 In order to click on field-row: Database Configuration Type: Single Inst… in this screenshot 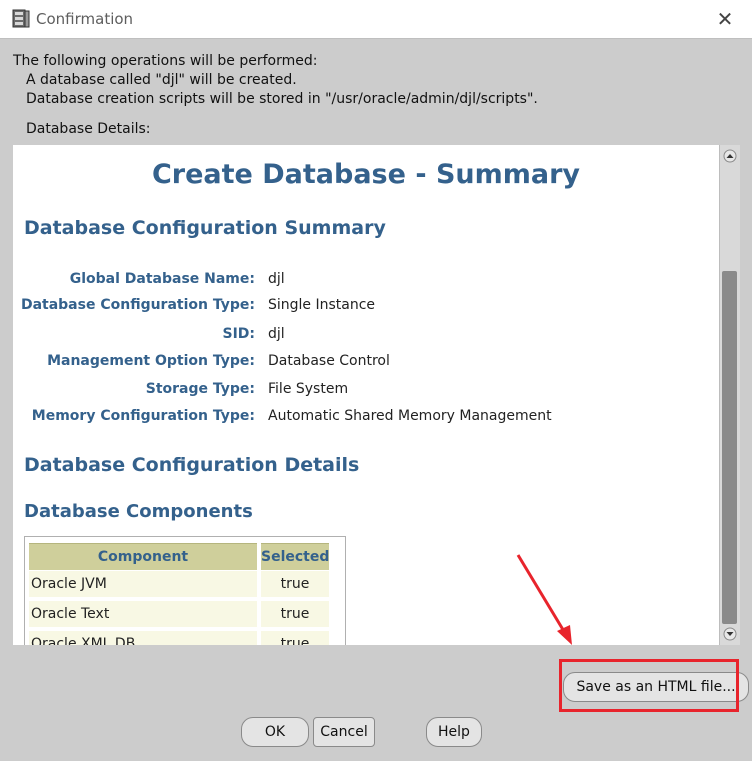, I will do `click(363, 309)`.